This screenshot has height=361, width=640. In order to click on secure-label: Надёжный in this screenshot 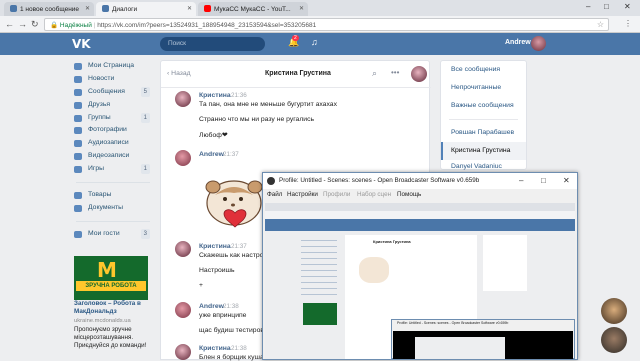, I will do `click(75, 25)`.